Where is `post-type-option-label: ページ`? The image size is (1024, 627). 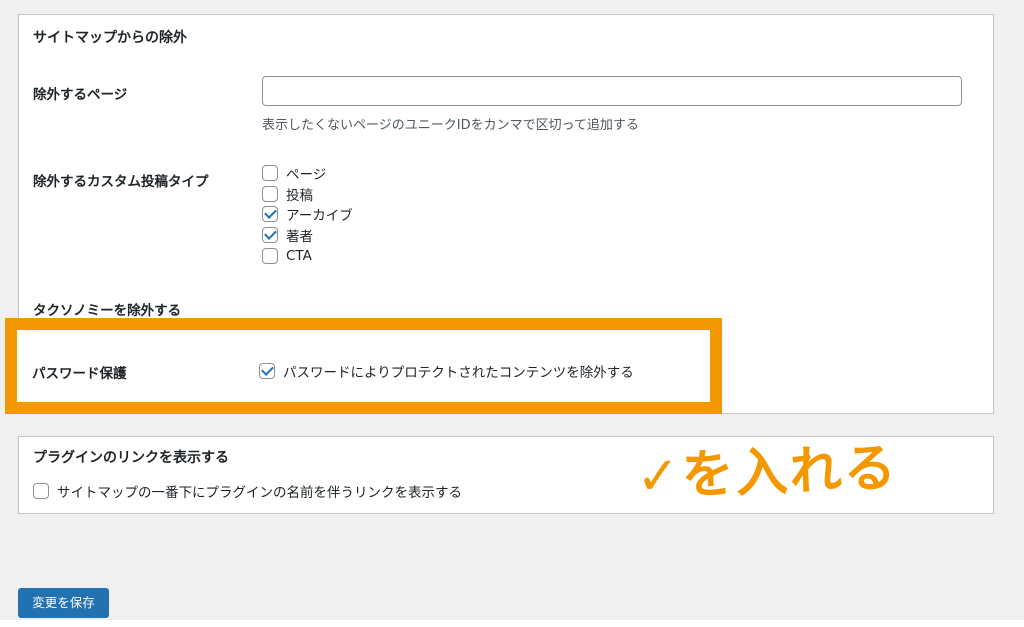
post-type-option-label: ページ is located at coordinates (306, 175).